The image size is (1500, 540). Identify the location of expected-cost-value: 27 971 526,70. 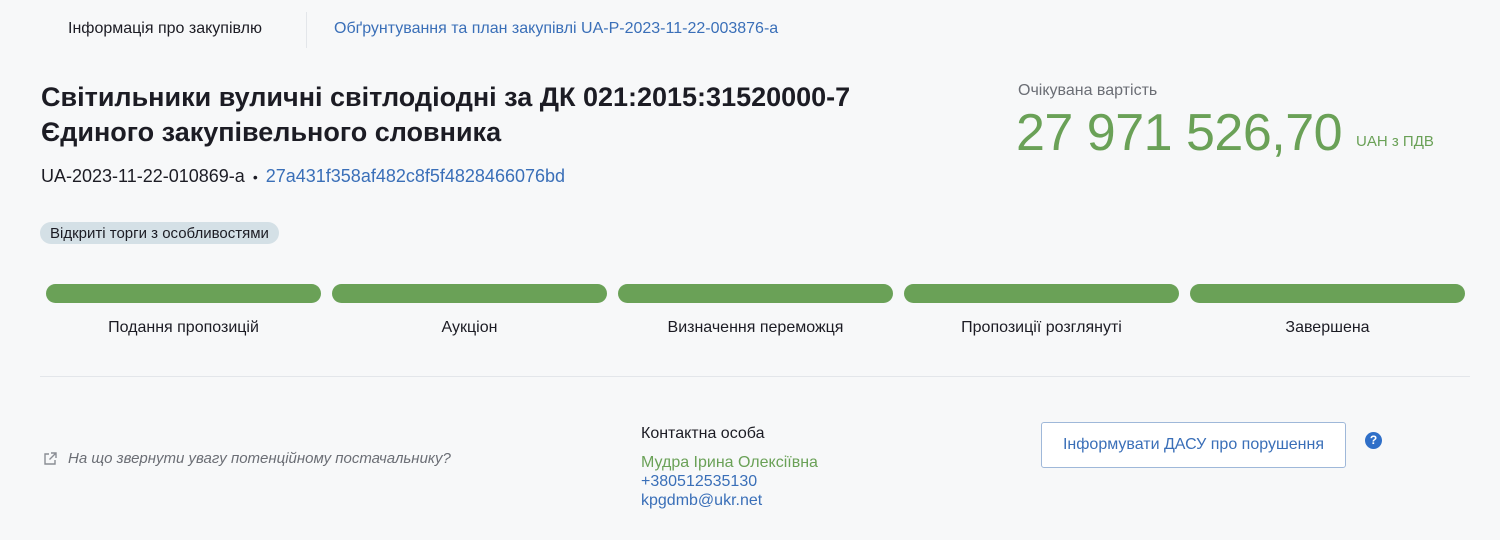
(1179, 133).